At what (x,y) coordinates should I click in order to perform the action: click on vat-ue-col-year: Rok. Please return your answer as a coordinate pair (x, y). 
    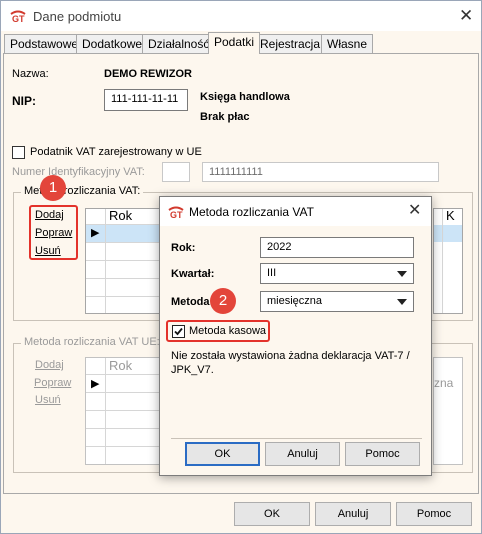
    Looking at the image, I should click on (121, 365).